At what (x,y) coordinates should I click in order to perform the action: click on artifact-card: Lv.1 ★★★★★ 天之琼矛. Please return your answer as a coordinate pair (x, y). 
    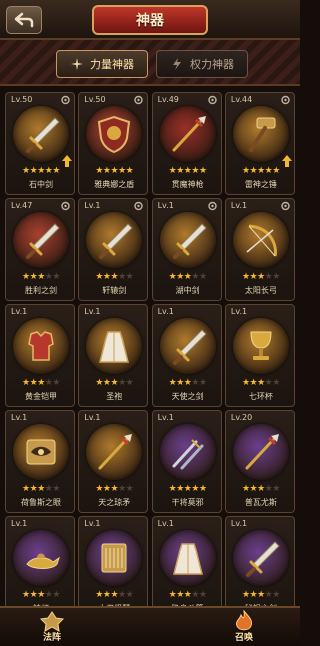
    Looking at the image, I should click on (113, 461).